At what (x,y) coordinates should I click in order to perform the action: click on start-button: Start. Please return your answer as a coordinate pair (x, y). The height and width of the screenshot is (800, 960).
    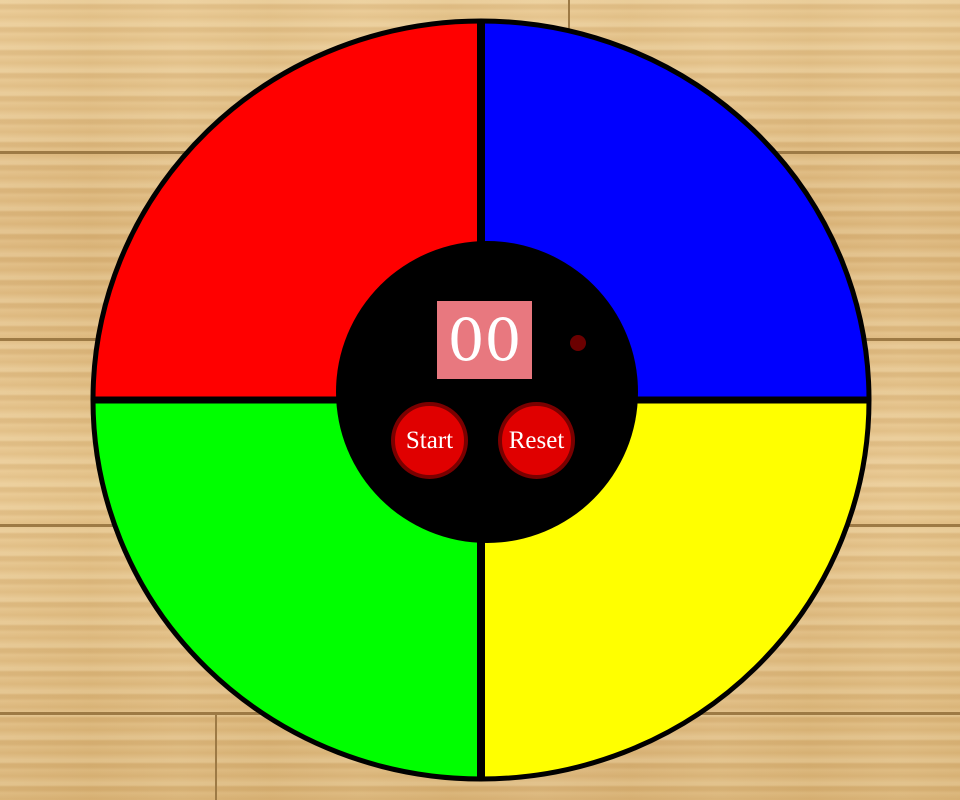
    Looking at the image, I should click on (429, 440).